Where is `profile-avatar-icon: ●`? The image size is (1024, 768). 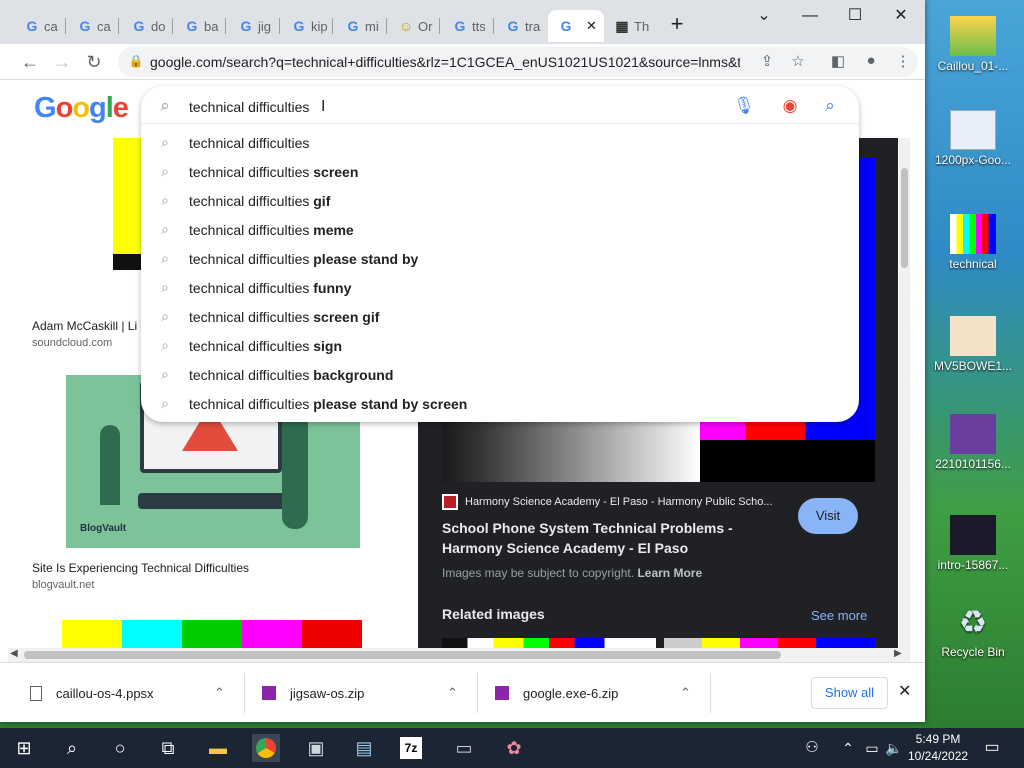 profile-avatar-icon: ● is located at coordinates (871, 60).